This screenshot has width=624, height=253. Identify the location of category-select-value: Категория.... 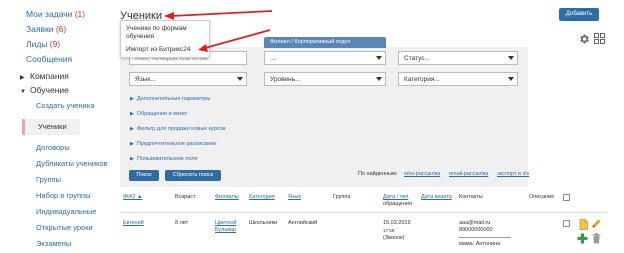
(422, 79).